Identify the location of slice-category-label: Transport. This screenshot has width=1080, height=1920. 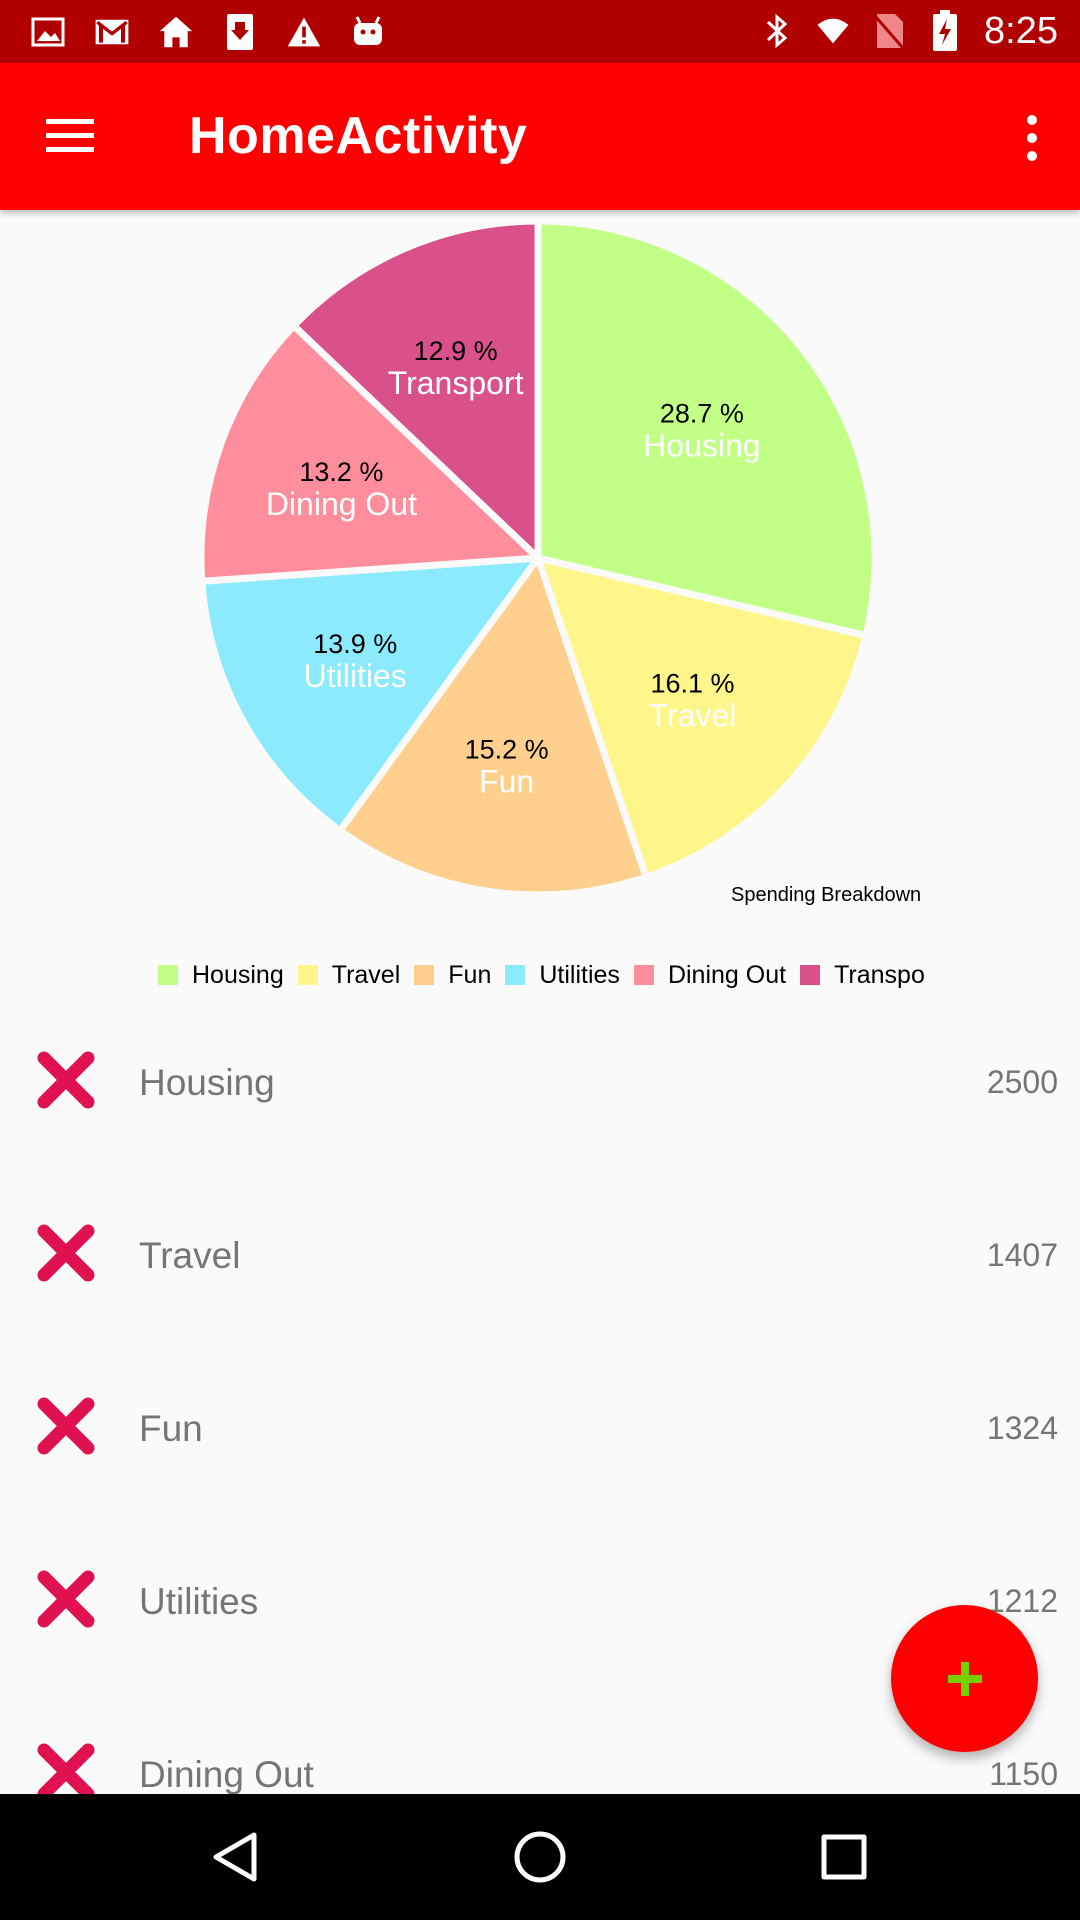
(456, 383).